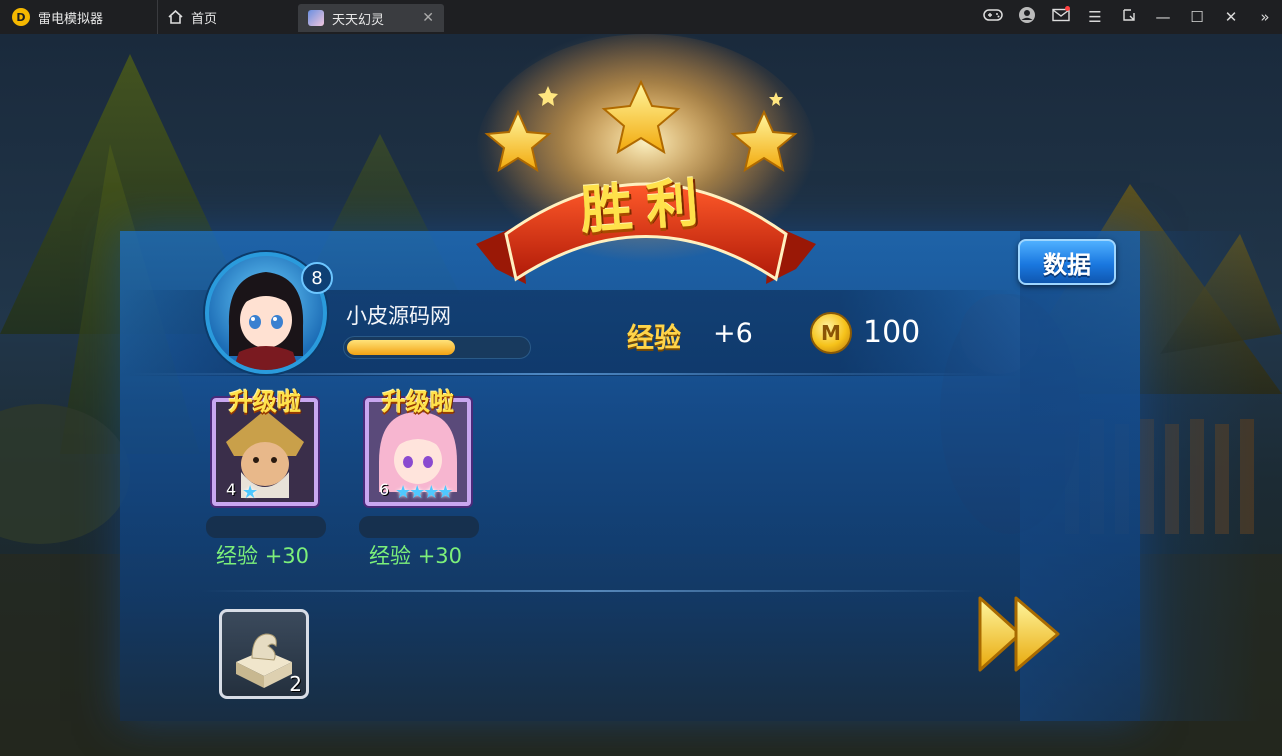 The width and height of the screenshot is (1282, 756). Describe the element at coordinates (250, 492) in the screenshot. I see `hero-stars-1: ★` at that location.